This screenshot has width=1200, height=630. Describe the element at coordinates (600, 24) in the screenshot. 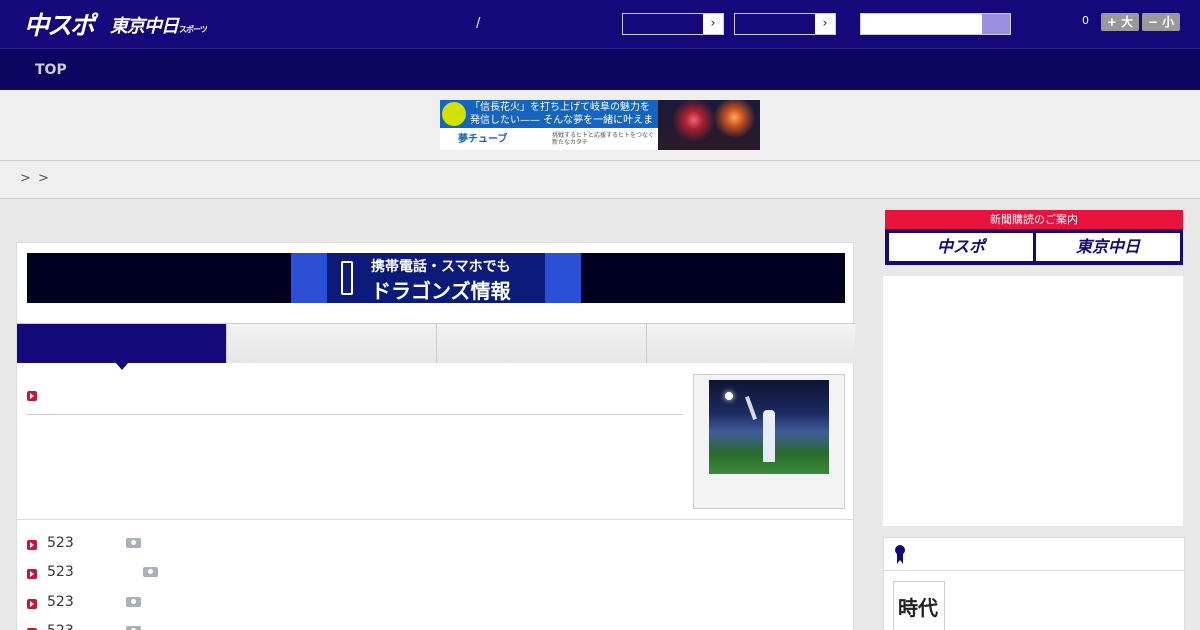

I see `top-header: 中スポ 東京中日スポーツ / › › 0 + 大 − 小` at that location.